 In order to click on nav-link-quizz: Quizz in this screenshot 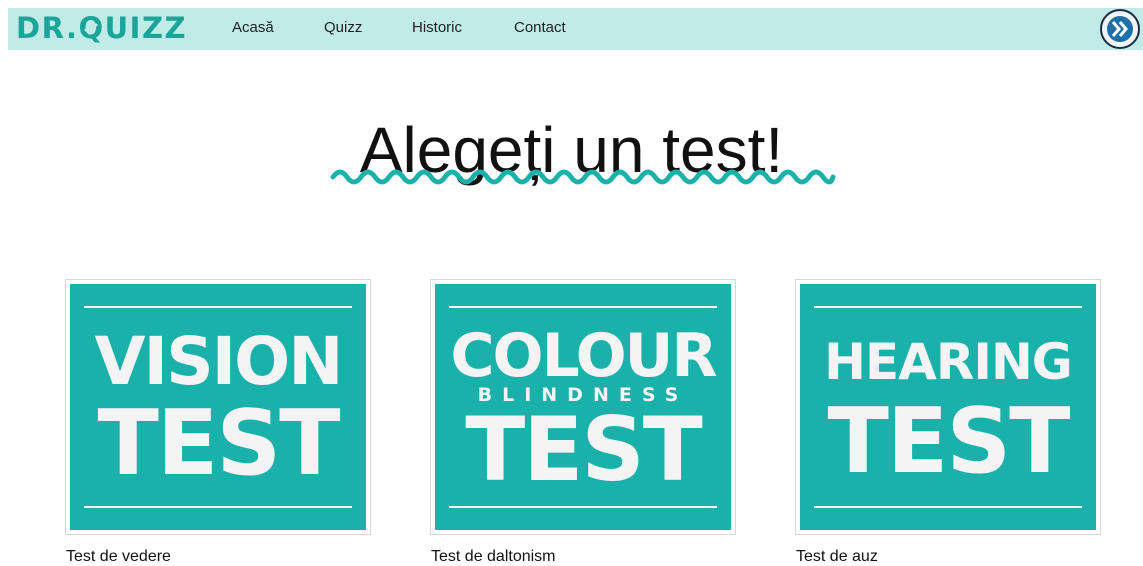, I will do `click(343, 28)`.